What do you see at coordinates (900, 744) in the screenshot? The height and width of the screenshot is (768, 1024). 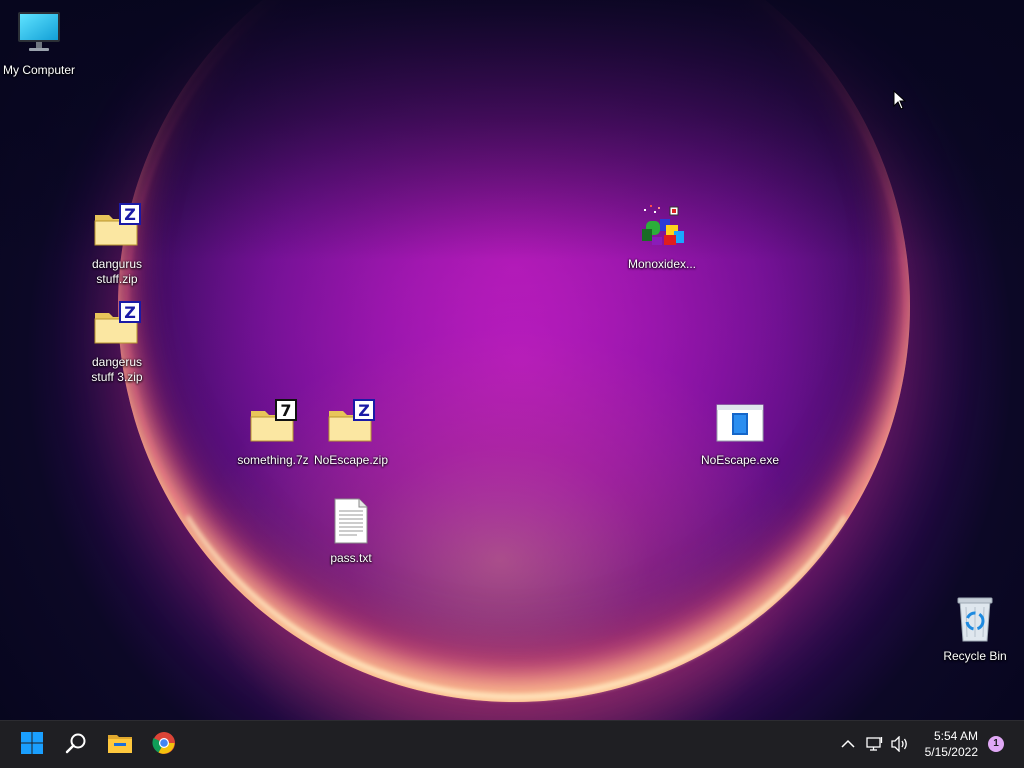 I see `volume-icon` at bounding box center [900, 744].